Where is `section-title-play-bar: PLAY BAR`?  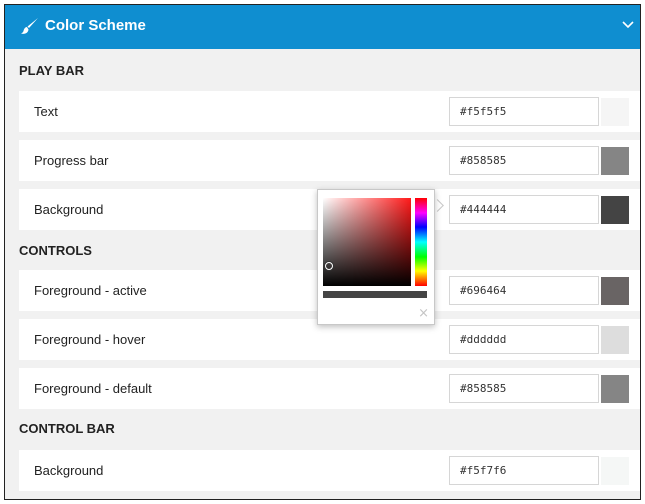
section-title-play-bar: PLAY BAR is located at coordinates (52, 70).